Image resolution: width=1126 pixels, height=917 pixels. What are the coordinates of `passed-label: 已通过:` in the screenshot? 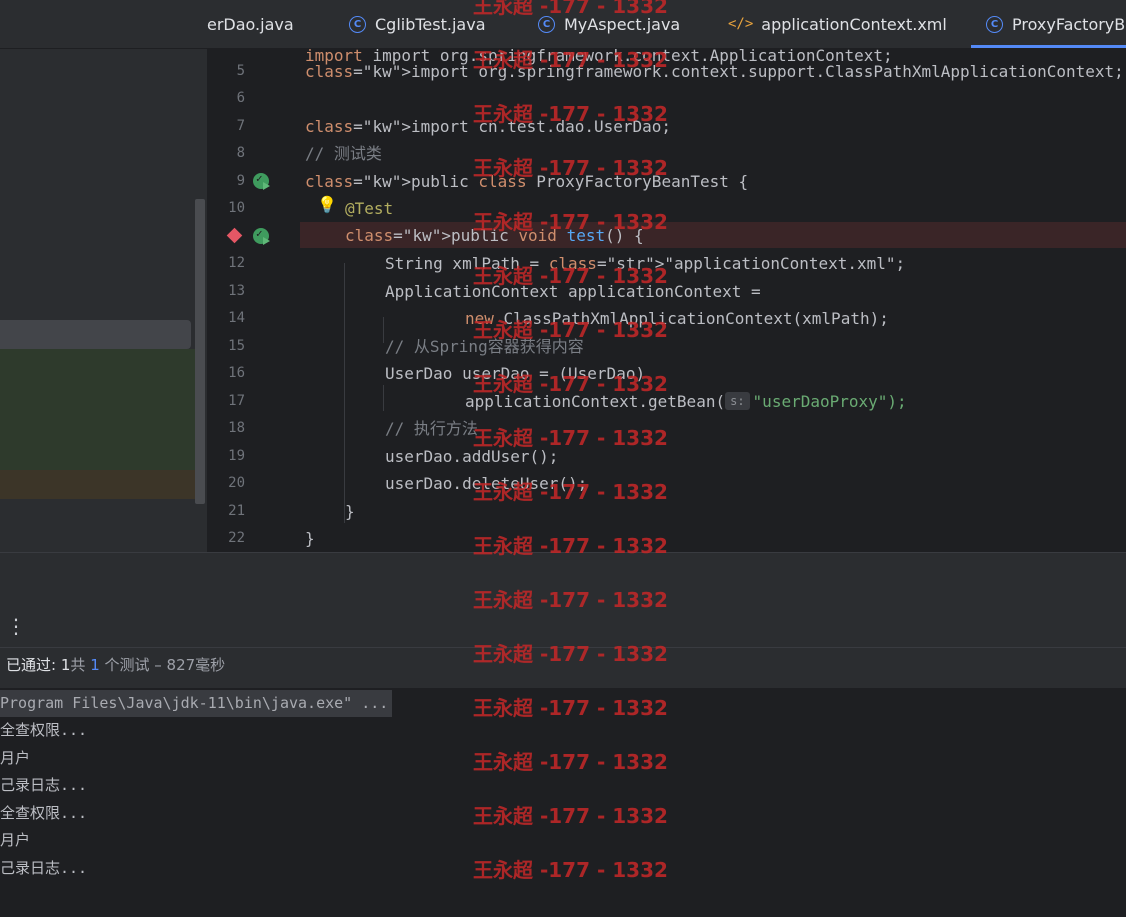 It's located at (31, 665).